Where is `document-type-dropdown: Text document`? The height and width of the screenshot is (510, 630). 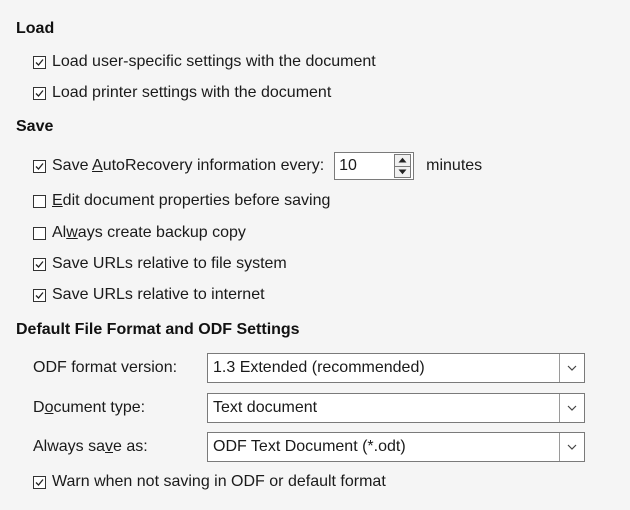 document-type-dropdown: Text document is located at coordinates (396, 408).